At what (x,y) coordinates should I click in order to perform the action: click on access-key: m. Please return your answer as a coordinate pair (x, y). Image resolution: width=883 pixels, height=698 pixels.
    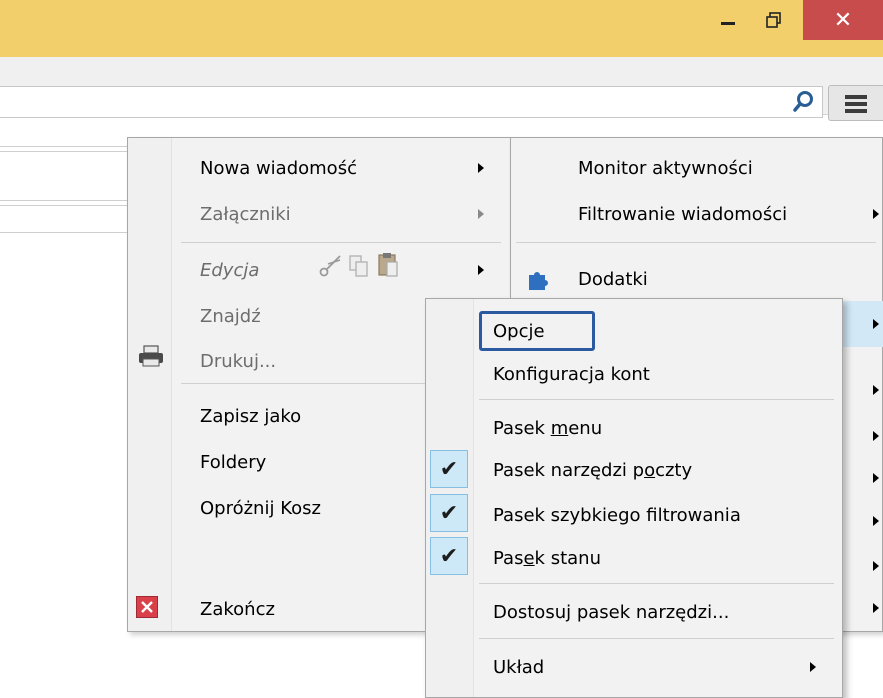
    Looking at the image, I should click on (559, 428).